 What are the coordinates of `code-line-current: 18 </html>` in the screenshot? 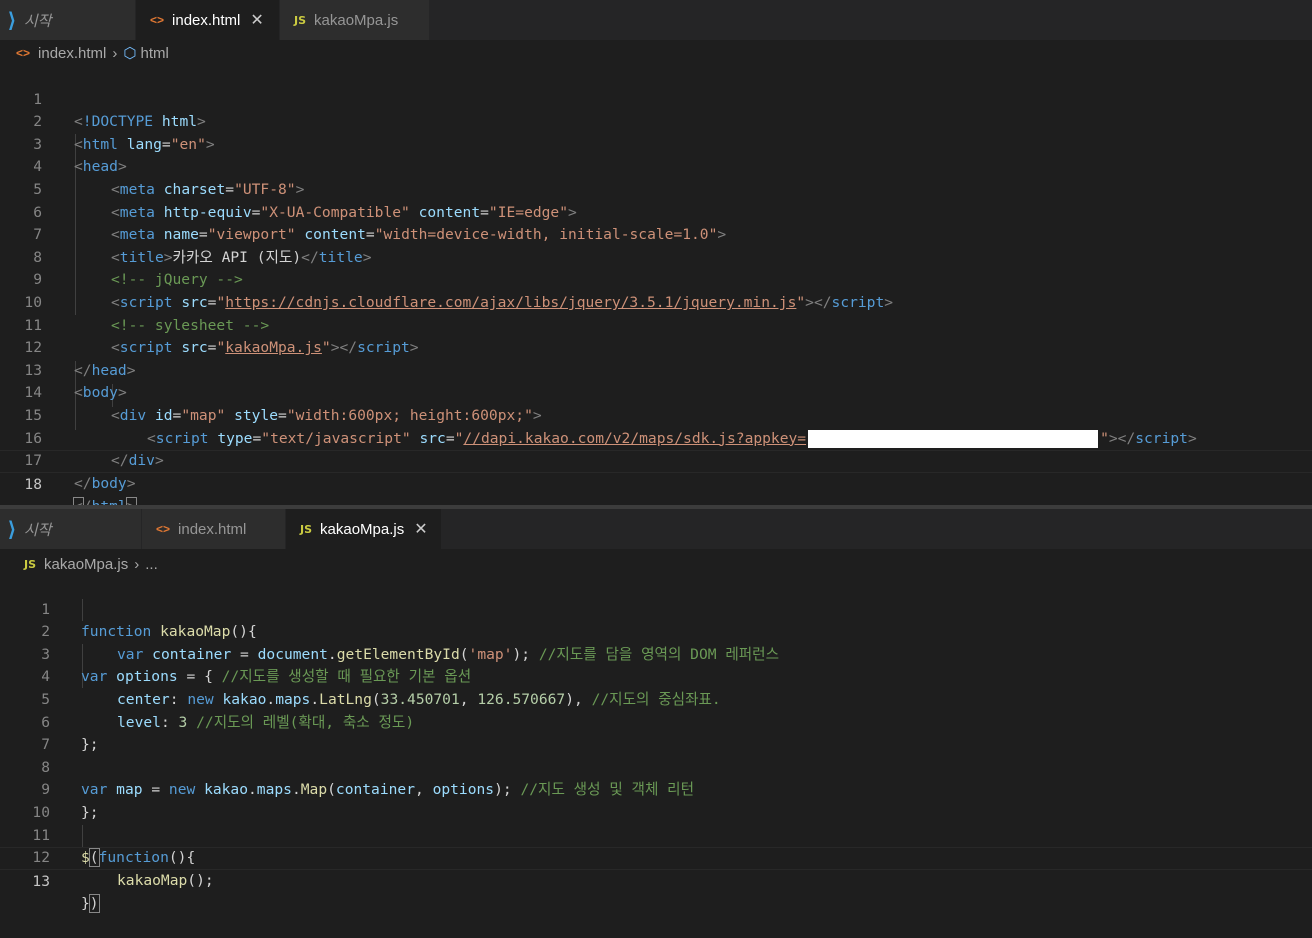 It's located at (656, 477).